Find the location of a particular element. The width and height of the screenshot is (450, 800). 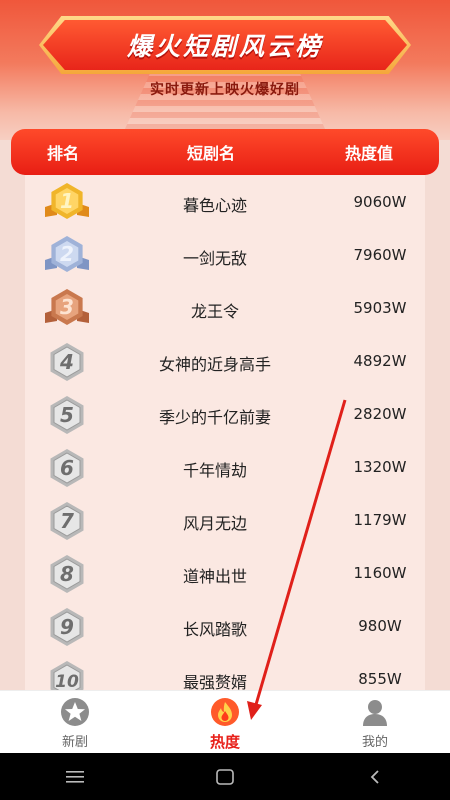

table-row: 6 千年情劫 1320W is located at coordinates (225, 466).